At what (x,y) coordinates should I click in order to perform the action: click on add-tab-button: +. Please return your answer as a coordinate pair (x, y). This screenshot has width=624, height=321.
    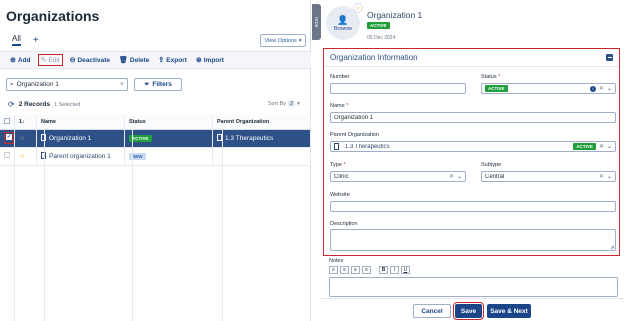
    Looking at the image, I should click on (36, 40).